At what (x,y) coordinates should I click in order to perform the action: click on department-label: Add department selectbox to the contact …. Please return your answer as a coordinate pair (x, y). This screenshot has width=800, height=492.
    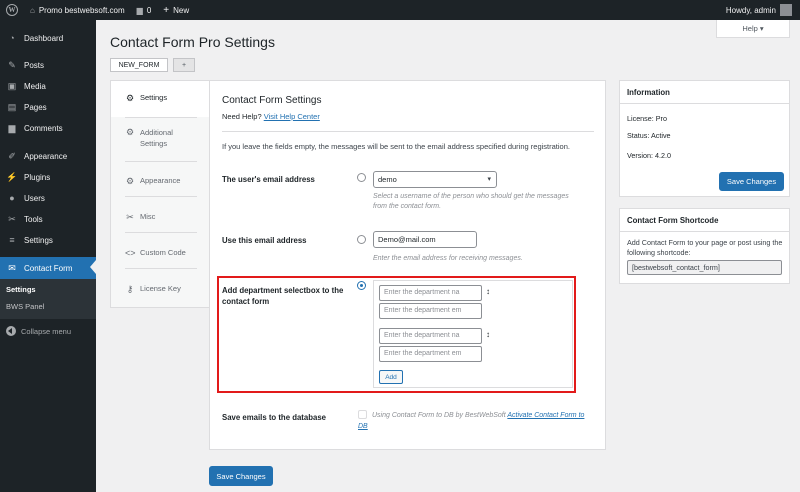
    Looking at the image, I should click on (283, 296).